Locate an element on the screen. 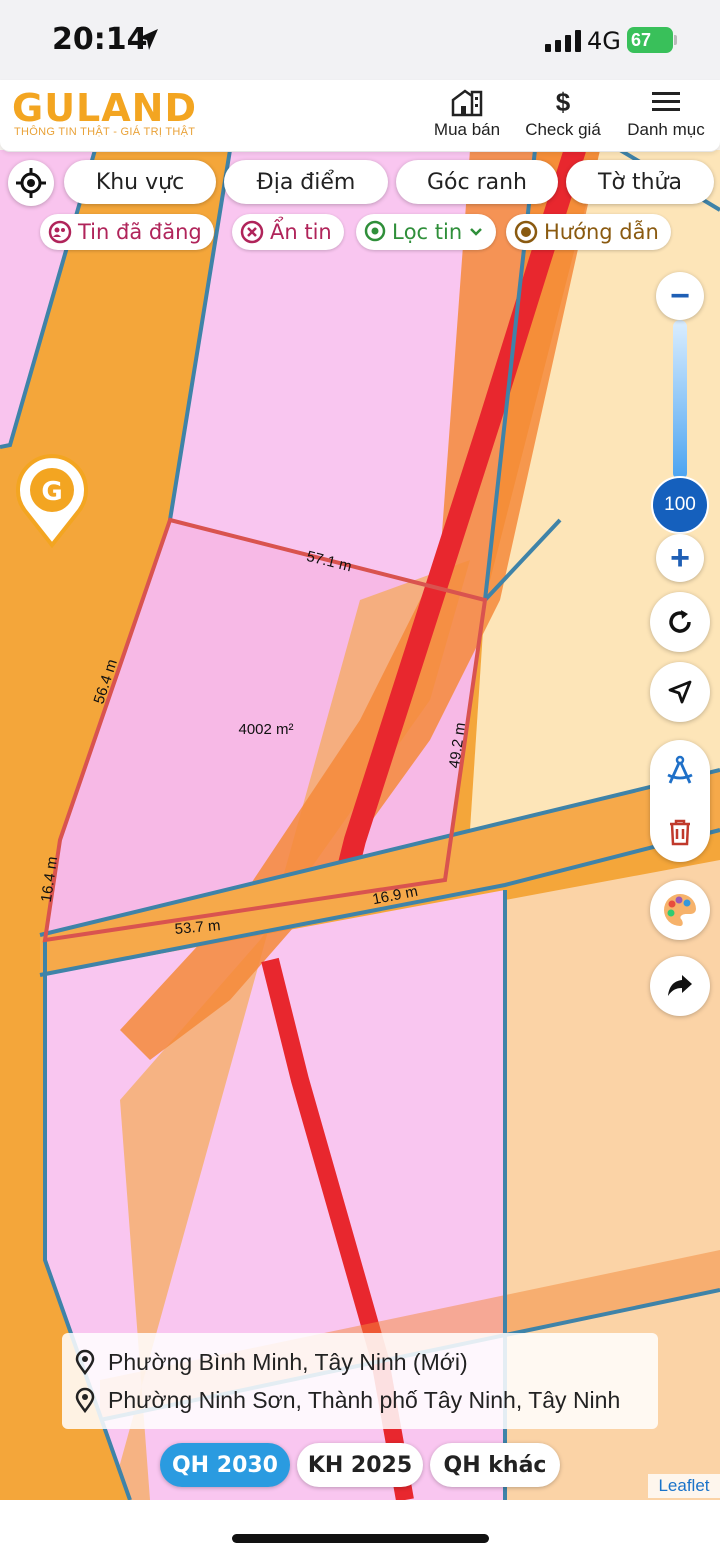 The image size is (720, 1557). building-icon is located at coordinates (467, 102).